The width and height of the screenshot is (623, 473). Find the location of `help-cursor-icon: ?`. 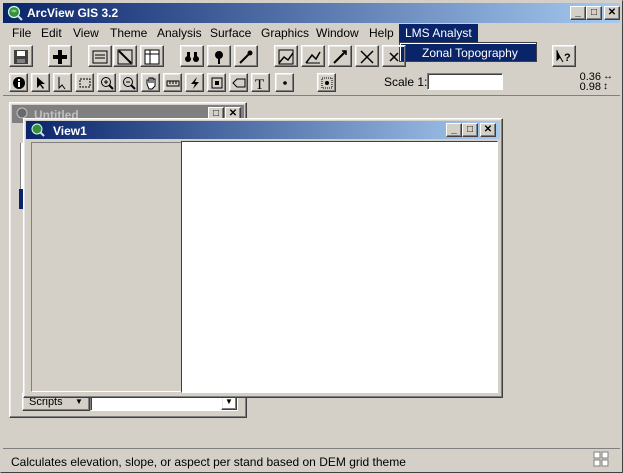

help-cursor-icon: ? is located at coordinates (563, 57).